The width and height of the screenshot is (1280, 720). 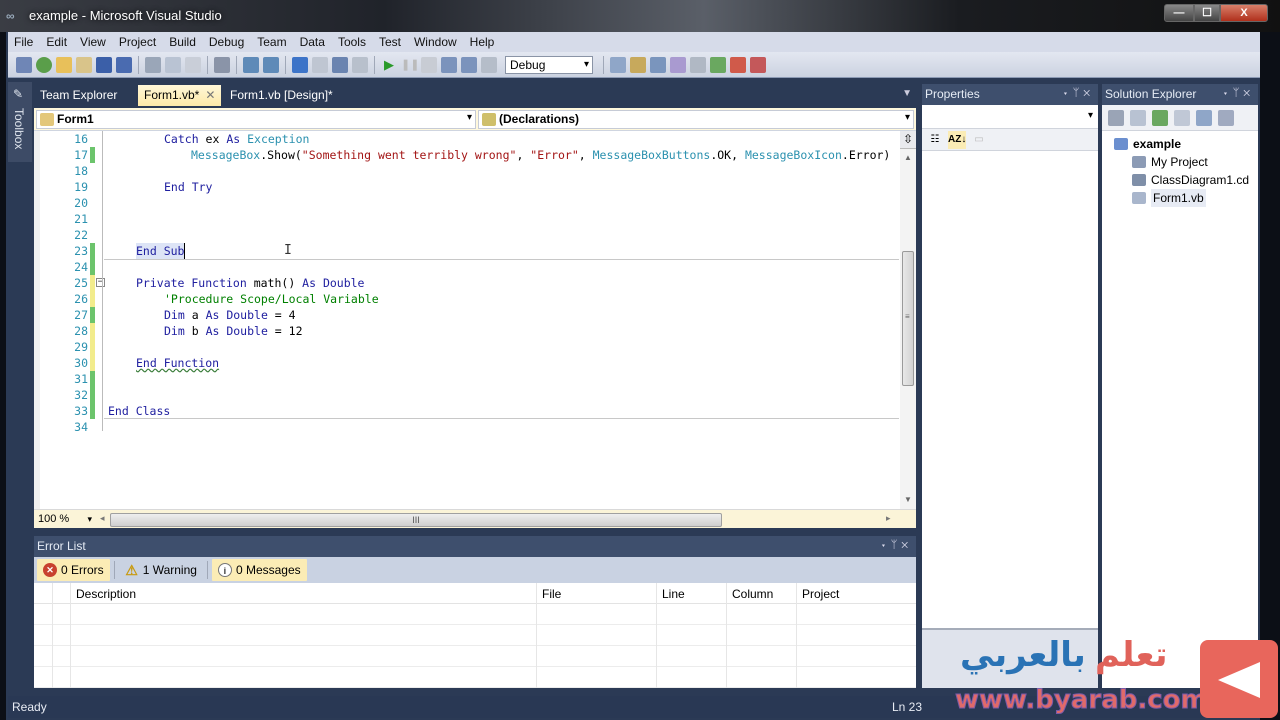 I want to click on column-project: Project, so click(x=820, y=594).